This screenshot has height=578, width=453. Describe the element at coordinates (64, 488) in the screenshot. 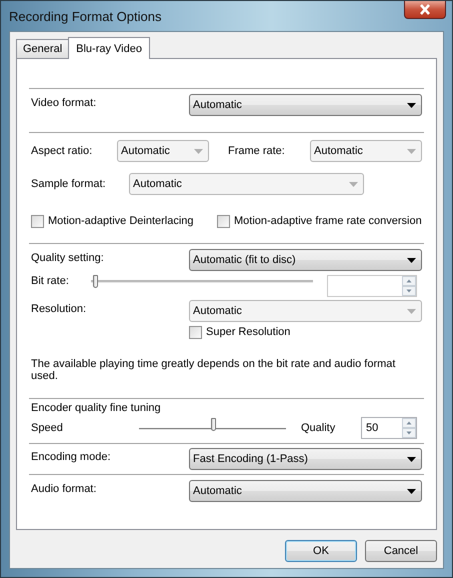

I see `field-label: Audio format:` at that location.